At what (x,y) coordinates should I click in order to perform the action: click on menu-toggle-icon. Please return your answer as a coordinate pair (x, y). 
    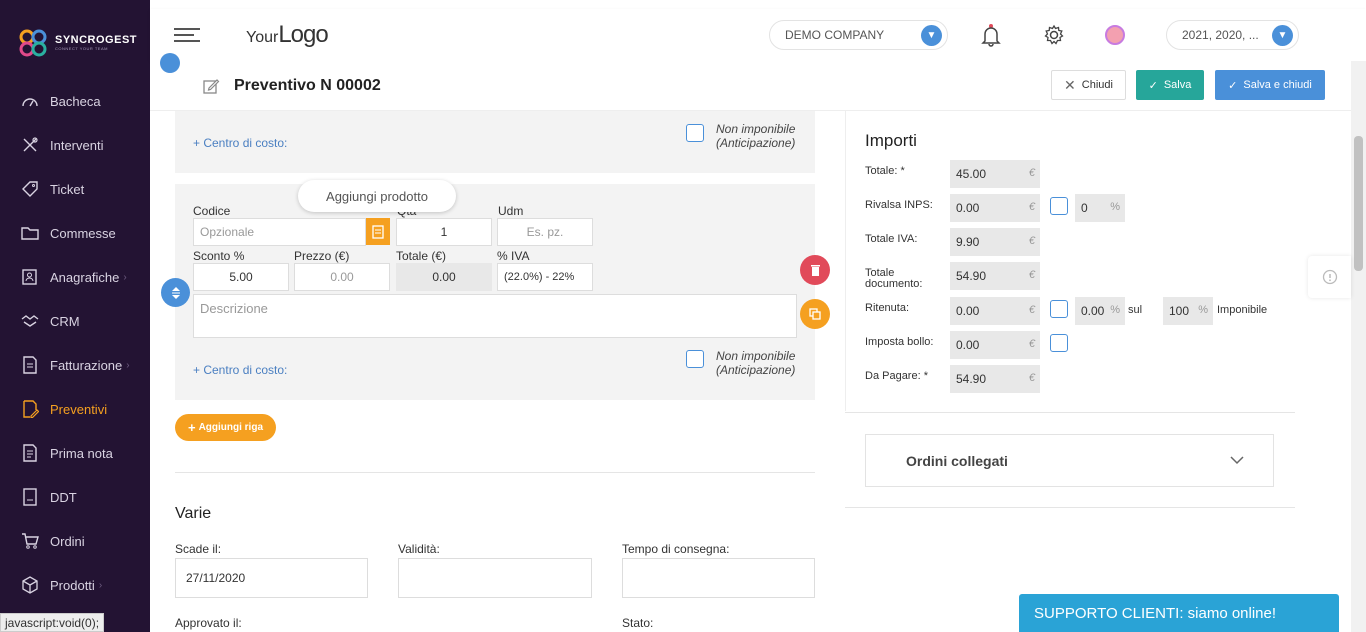
    Looking at the image, I should click on (187, 35).